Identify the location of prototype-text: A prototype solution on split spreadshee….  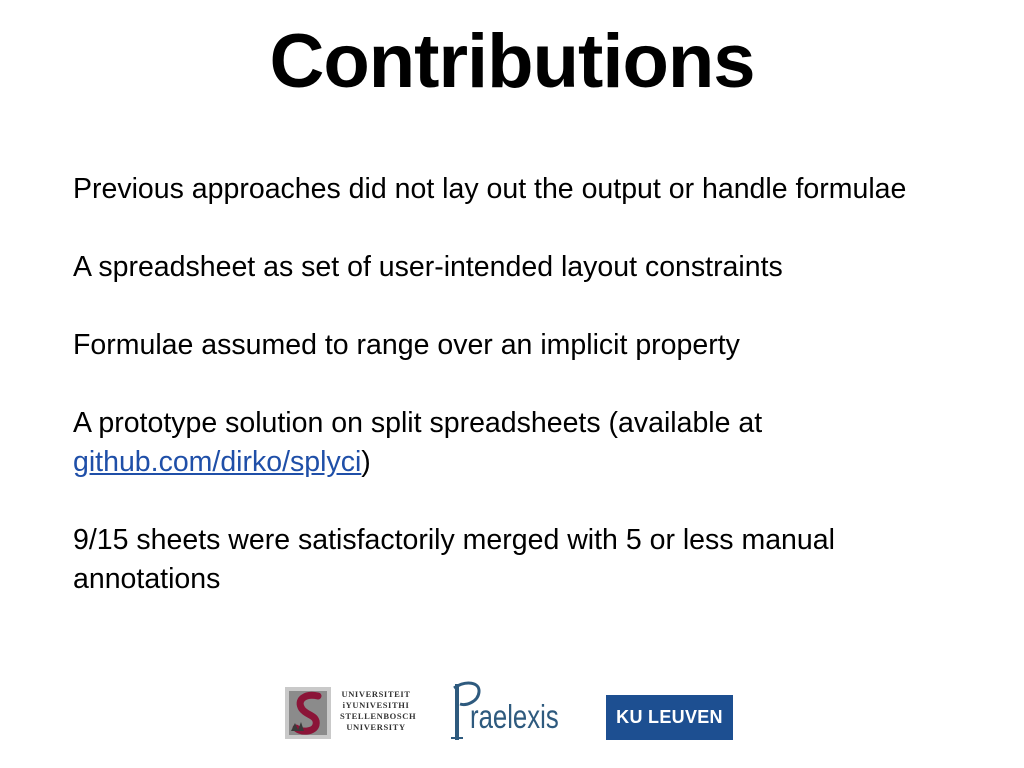
(418, 423).